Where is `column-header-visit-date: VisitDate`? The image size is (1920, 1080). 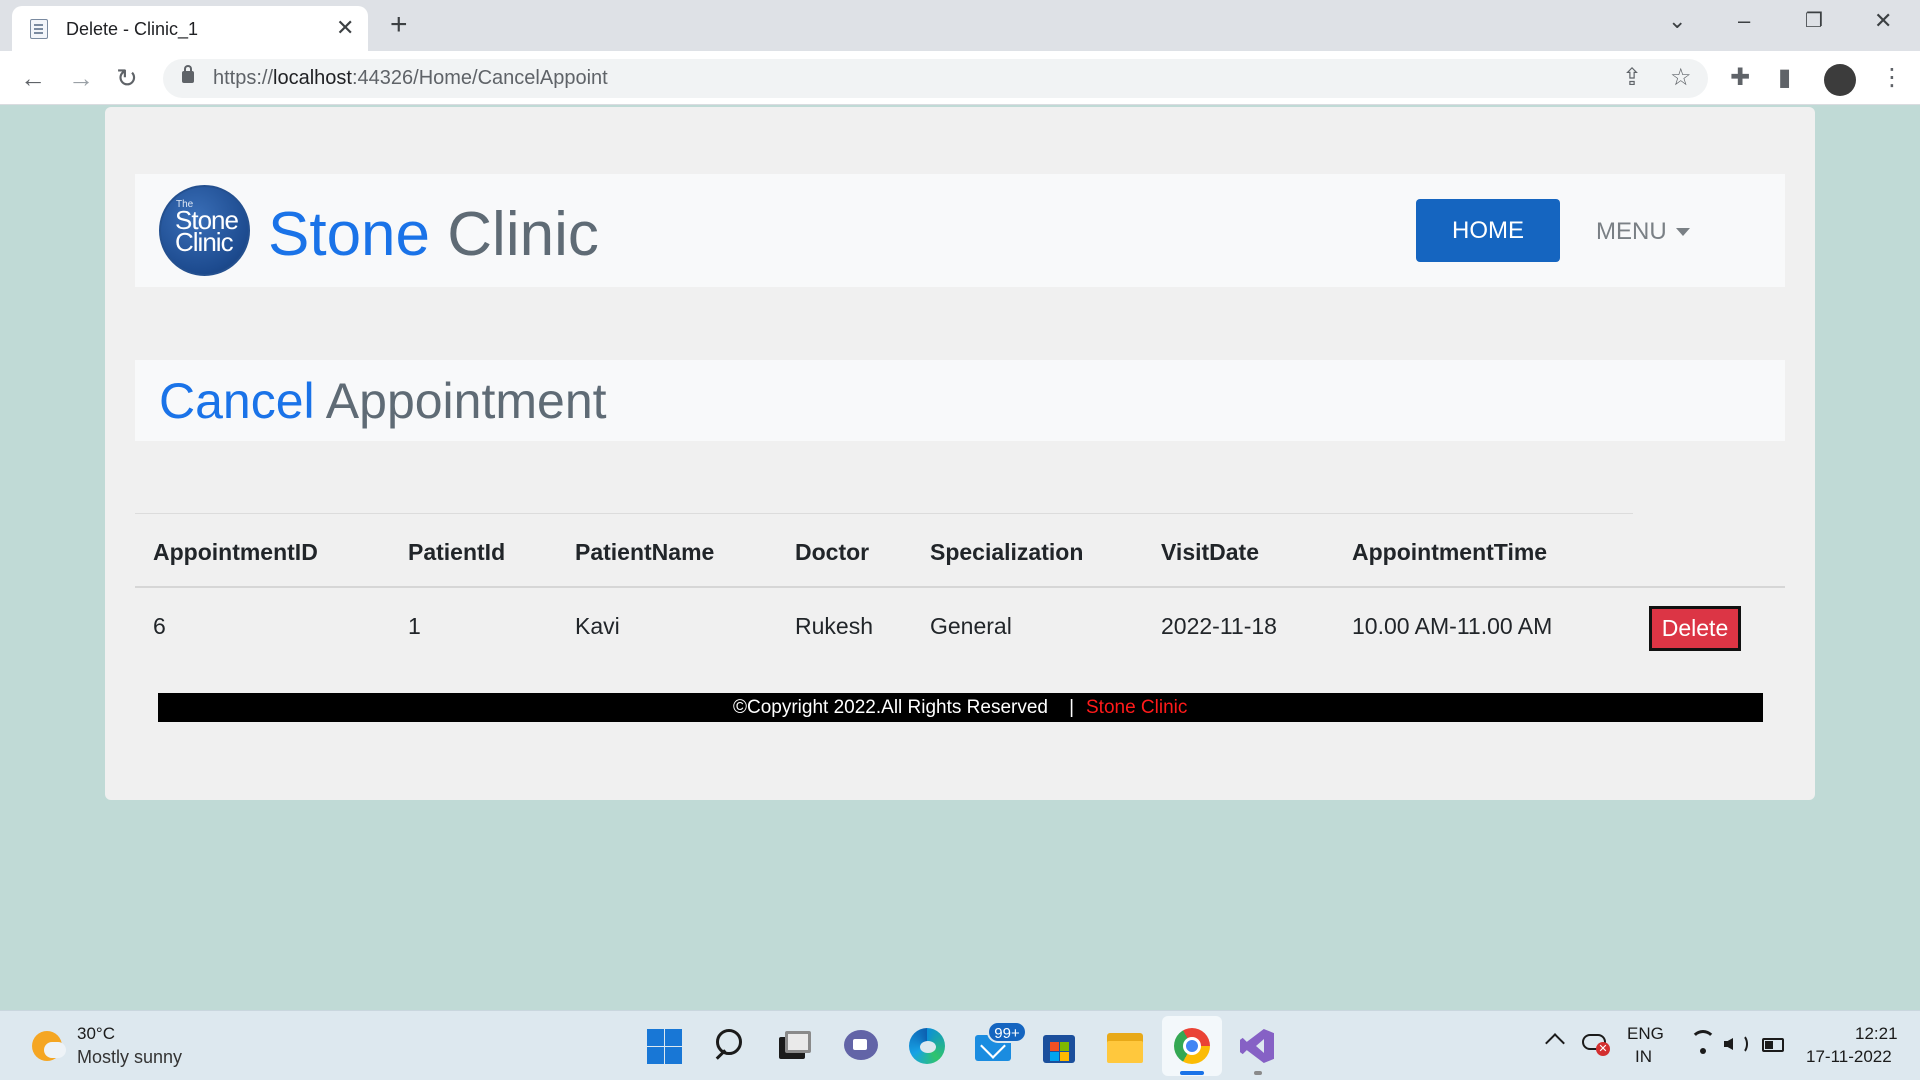 column-header-visit-date: VisitDate is located at coordinates (1210, 552).